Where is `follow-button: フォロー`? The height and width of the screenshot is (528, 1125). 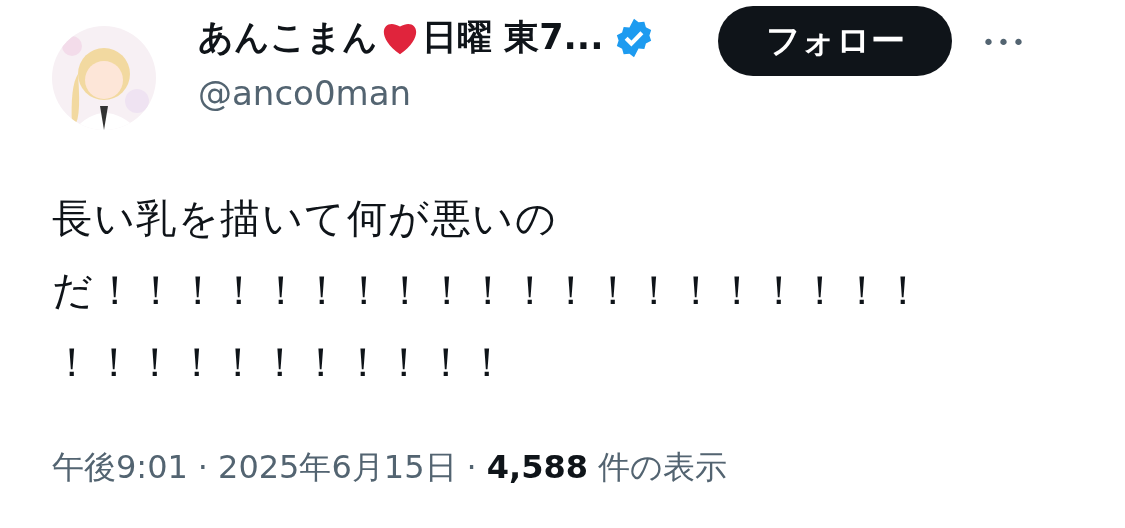 follow-button: フォロー is located at coordinates (835, 41).